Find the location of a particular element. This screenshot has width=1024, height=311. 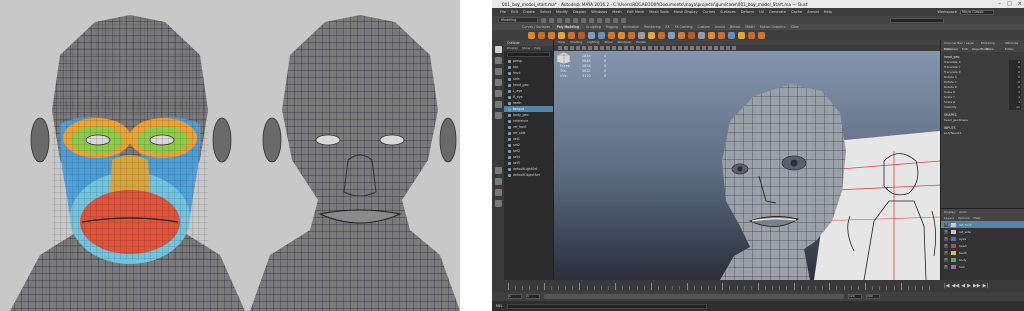

snap-curve-icon is located at coordinates (607, 20).